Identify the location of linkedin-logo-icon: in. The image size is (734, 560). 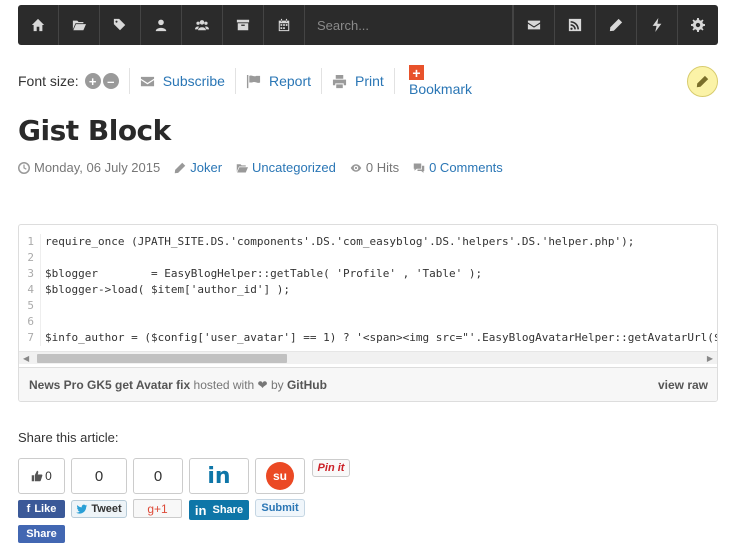
(219, 476).